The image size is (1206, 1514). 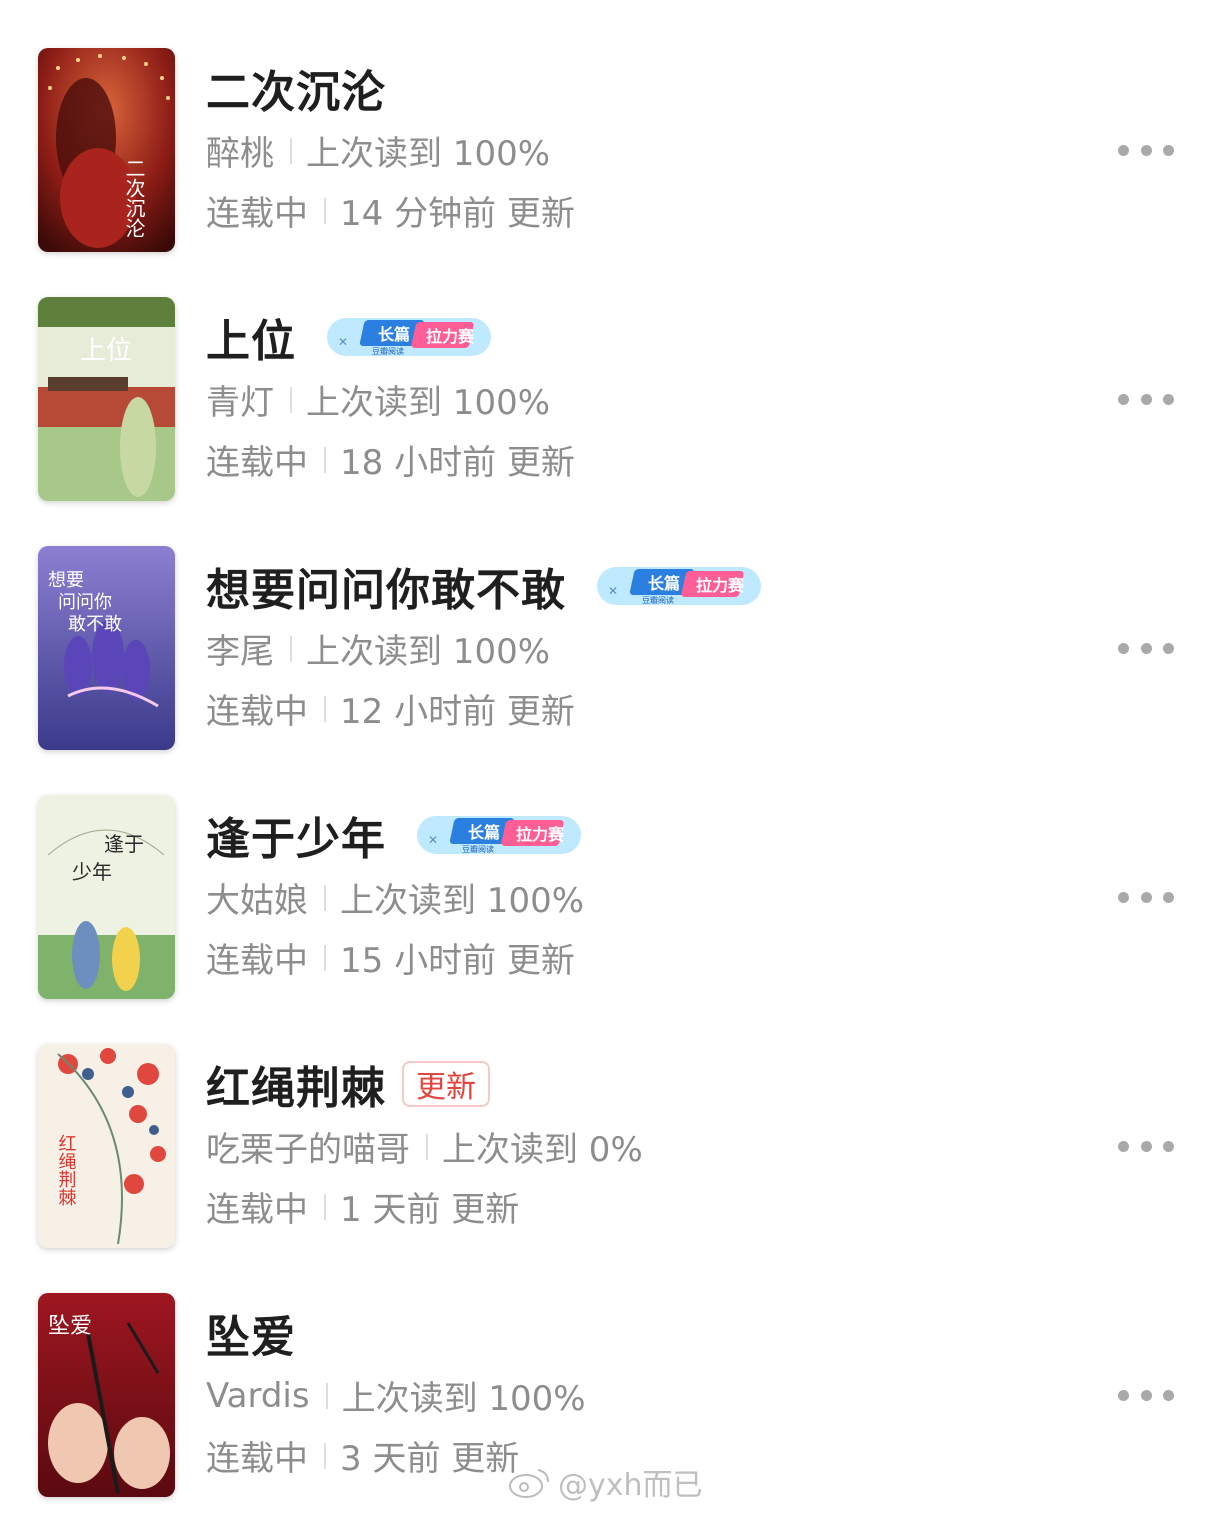 What do you see at coordinates (240, 652) in the screenshot?
I see `author-name: 李尾` at bounding box center [240, 652].